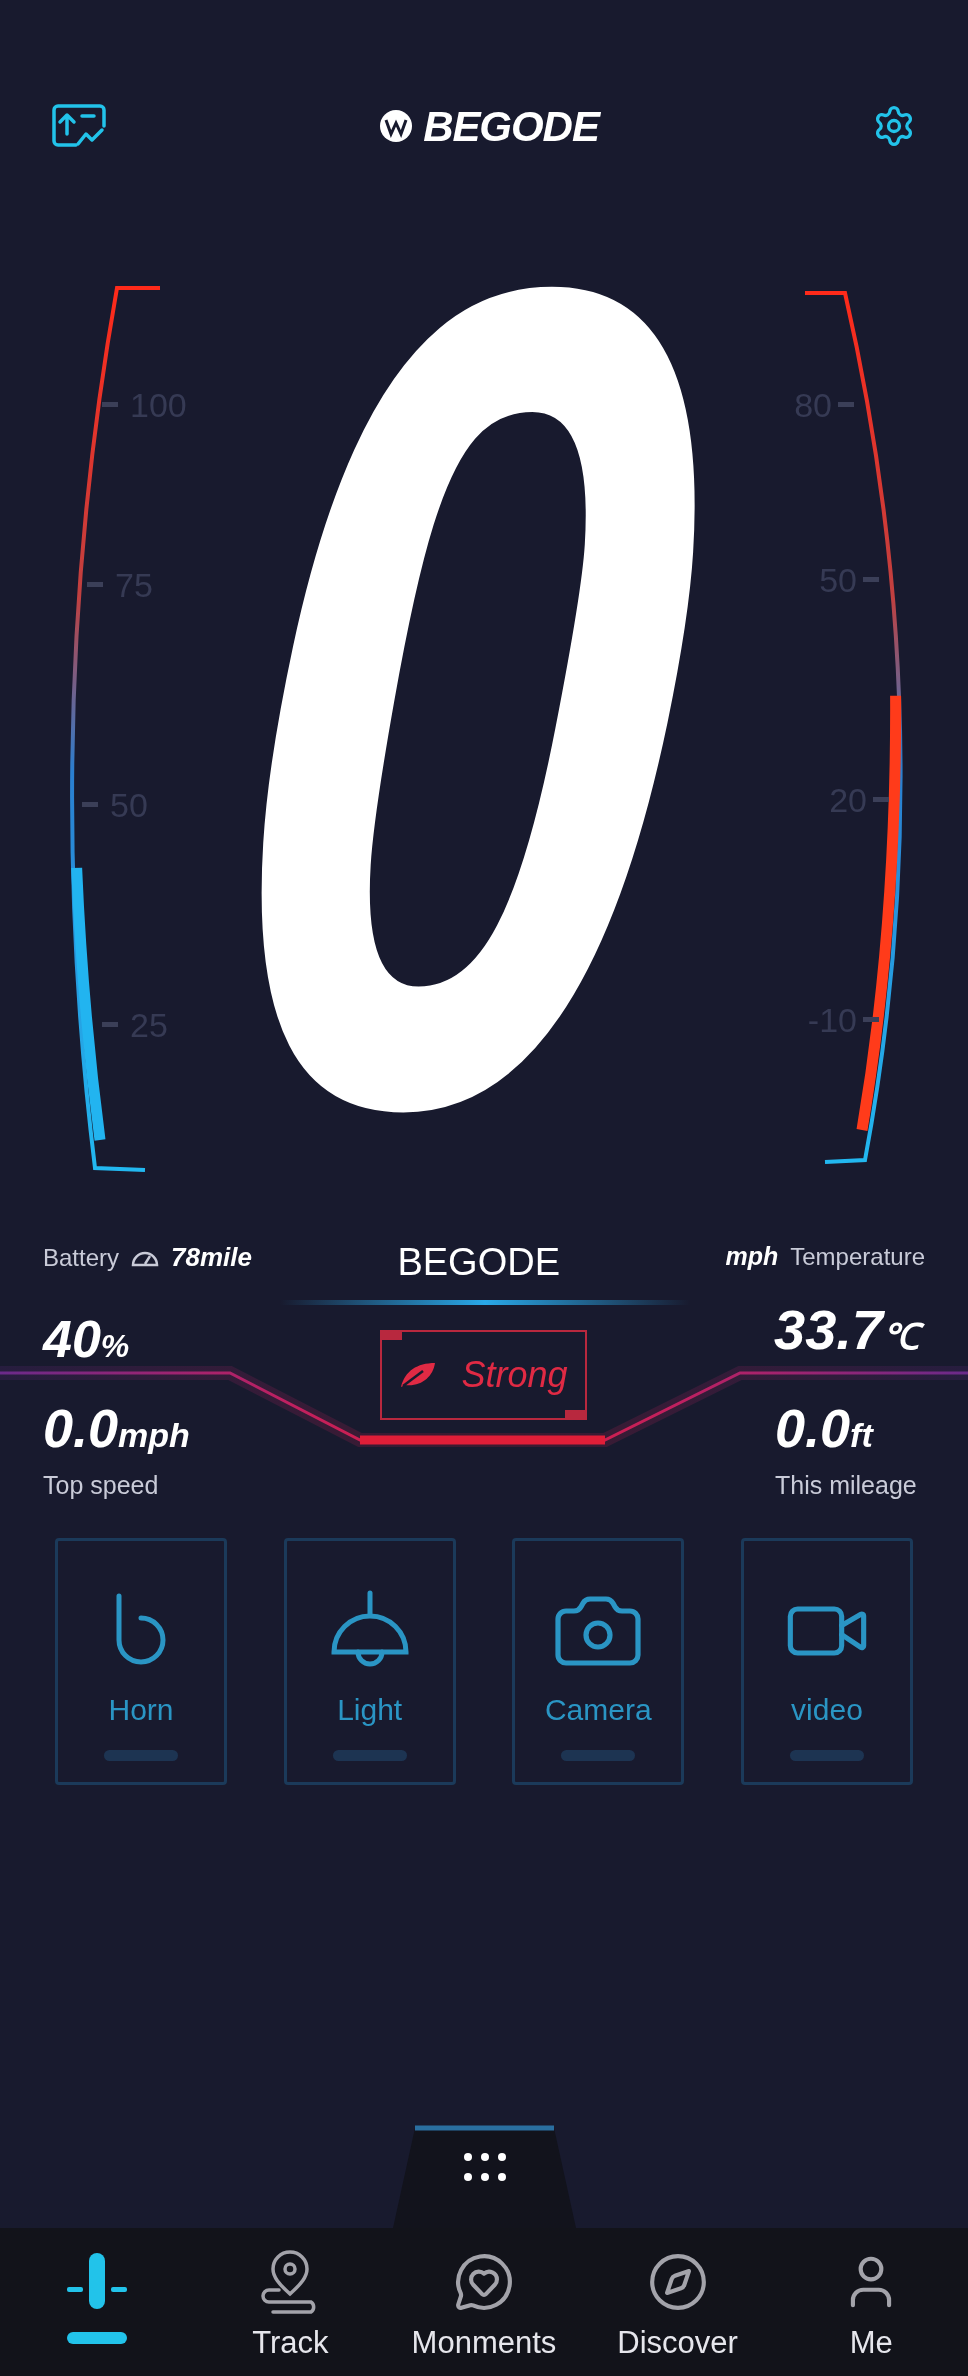  I want to click on control-button: Camera, so click(598, 1661).